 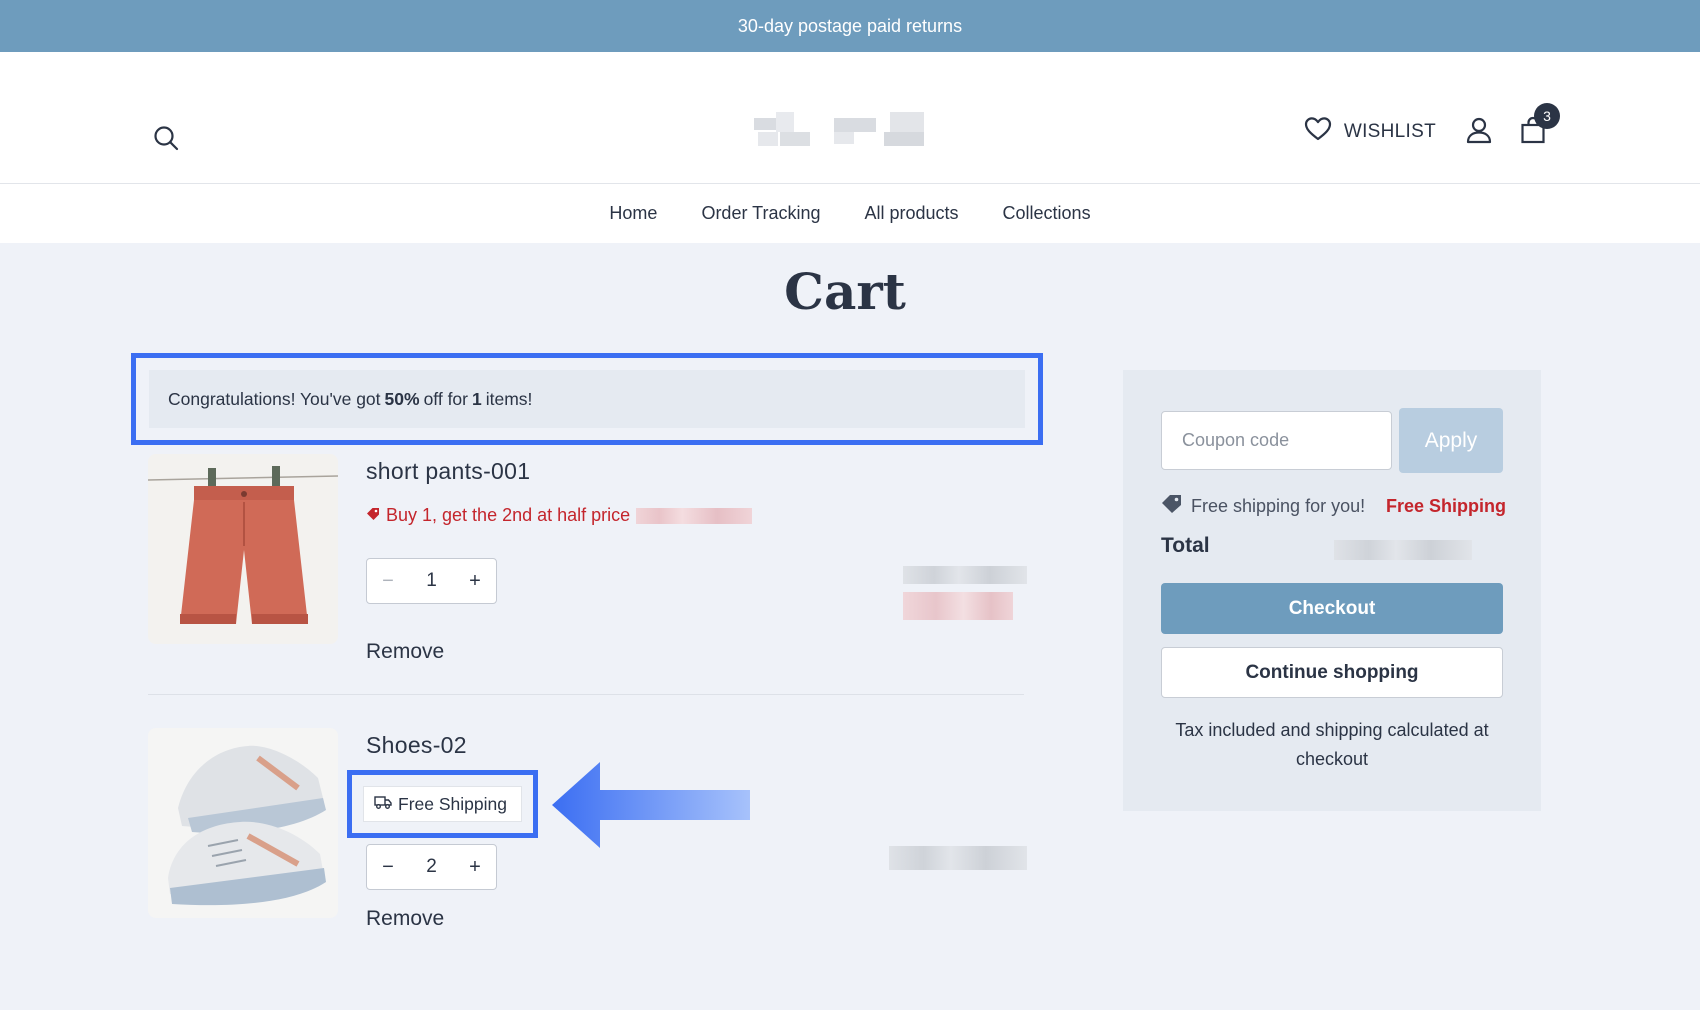 What do you see at coordinates (452, 803) in the screenshot?
I see `free-shipping-badge-text: Free Shipping` at bounding box center [452, 803].